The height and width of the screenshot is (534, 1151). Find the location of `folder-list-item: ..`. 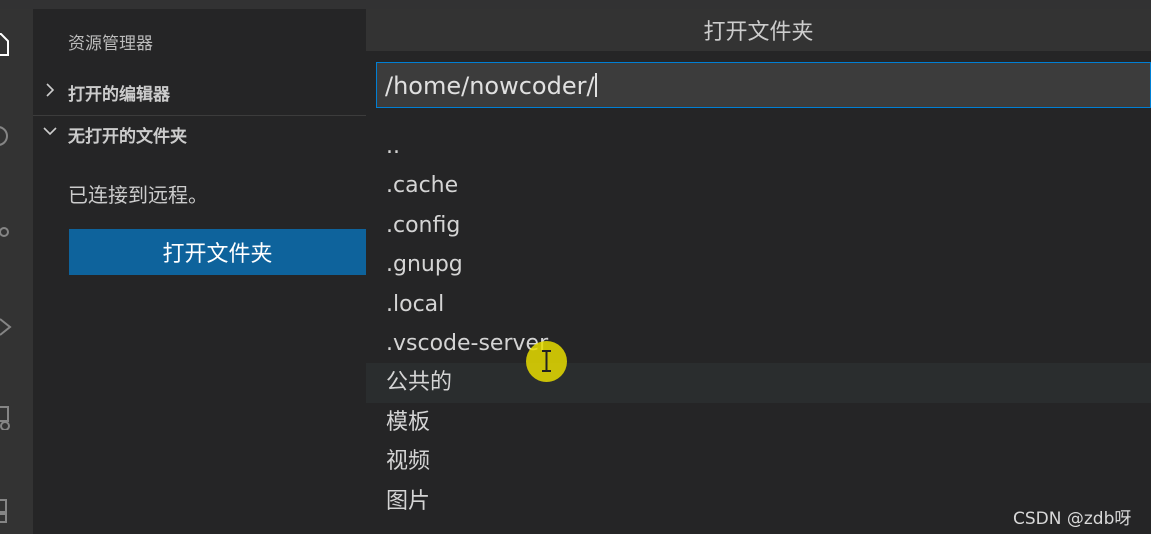

folder-list-item: .. is located at coordinates (758, 146).